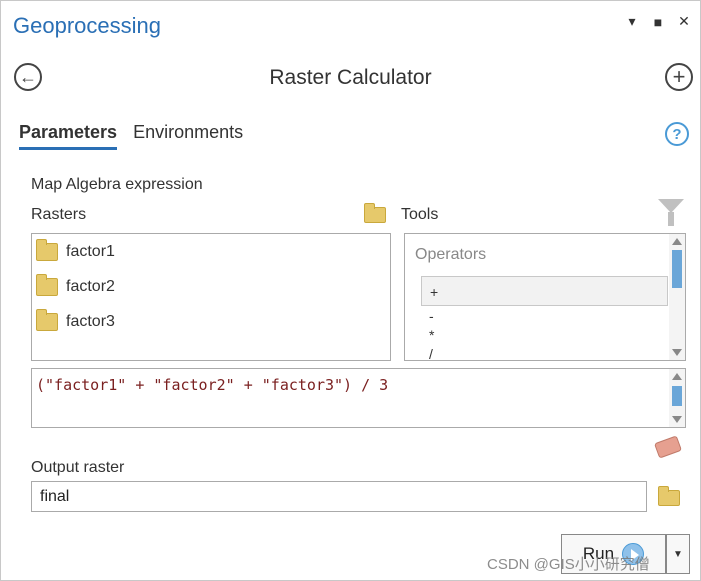  I want to click on tab-parameters: Parameters, so click(68, 136).